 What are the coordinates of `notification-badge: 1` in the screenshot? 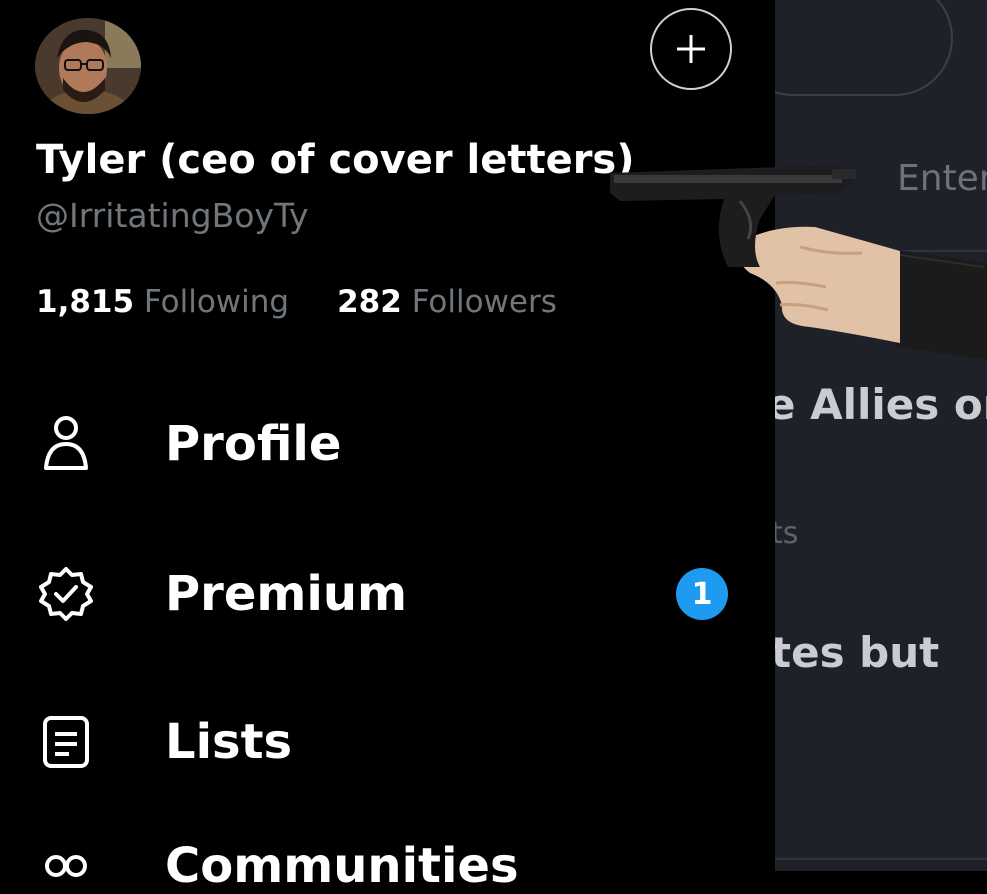 It's located at (702, 594).